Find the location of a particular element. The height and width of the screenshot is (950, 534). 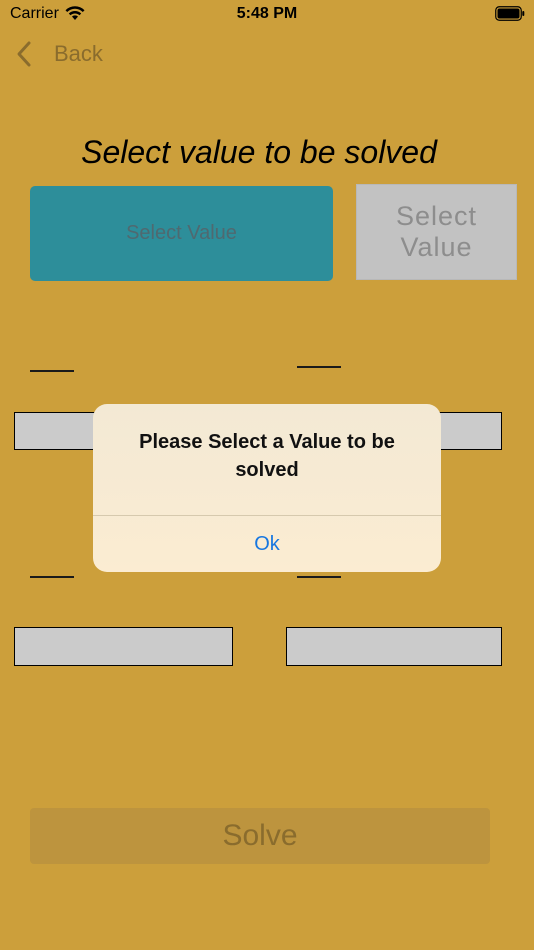

status-time: 5:48 PM is located at coordinates (267, 13).